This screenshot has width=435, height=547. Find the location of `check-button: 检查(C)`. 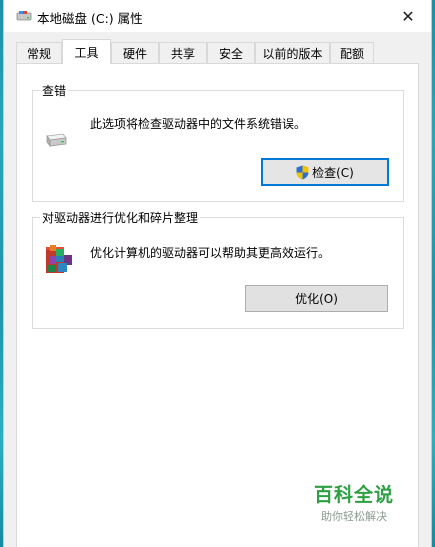

check-button: 检查(C) is located at coordinates (325, 172).